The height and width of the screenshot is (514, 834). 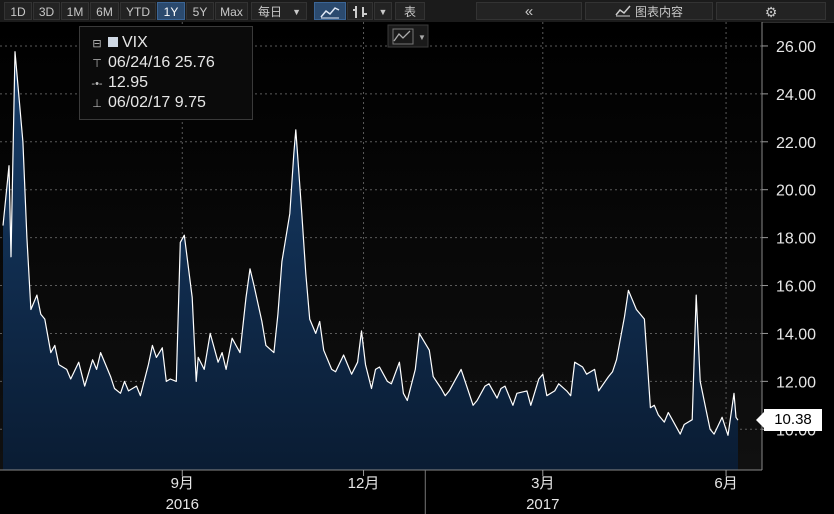 I want to click on line-chart-button, so click(x=330, y=11).